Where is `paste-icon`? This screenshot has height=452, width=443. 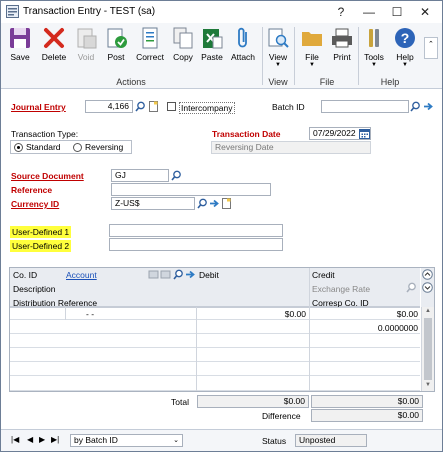
paste-icon is located at coordinates (213, 39).